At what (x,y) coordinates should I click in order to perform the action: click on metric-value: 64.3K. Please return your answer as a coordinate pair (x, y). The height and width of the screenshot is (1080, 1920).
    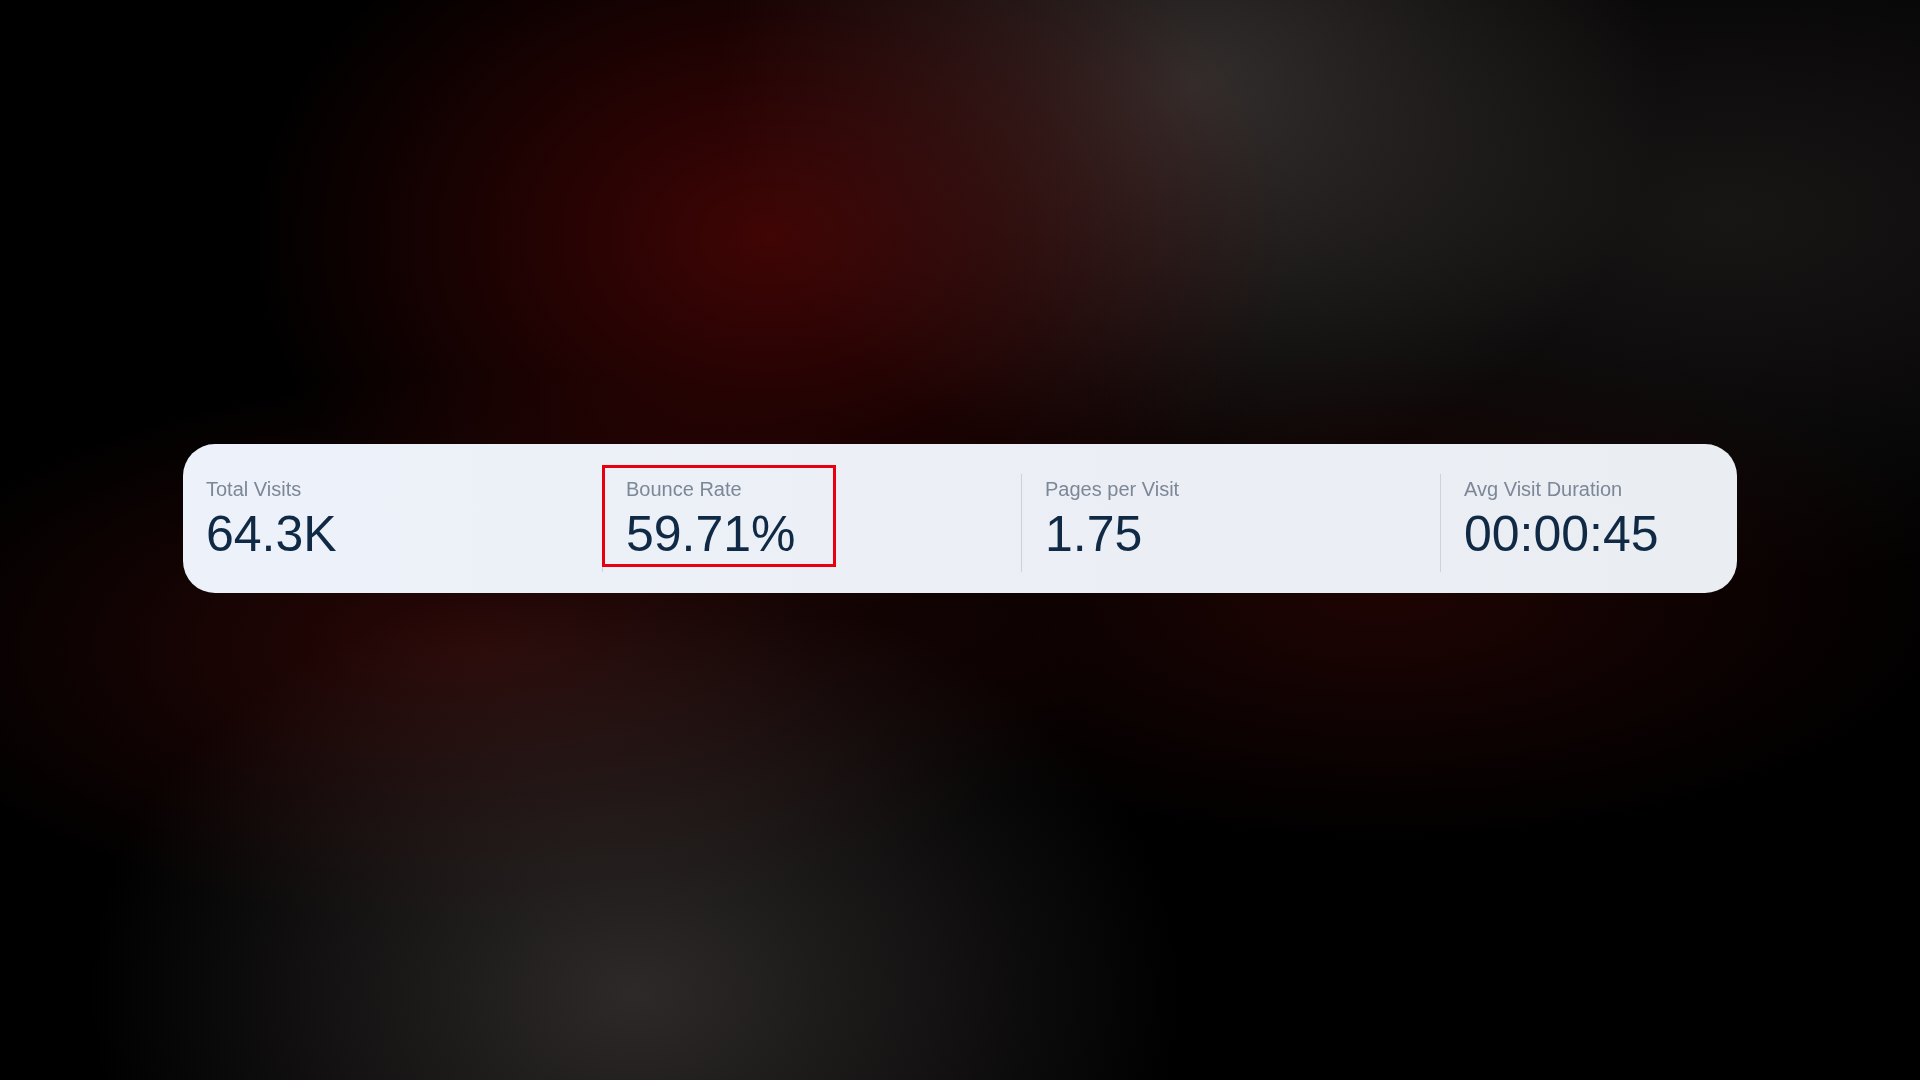
    Looking at the image, I should click on (271, 534).